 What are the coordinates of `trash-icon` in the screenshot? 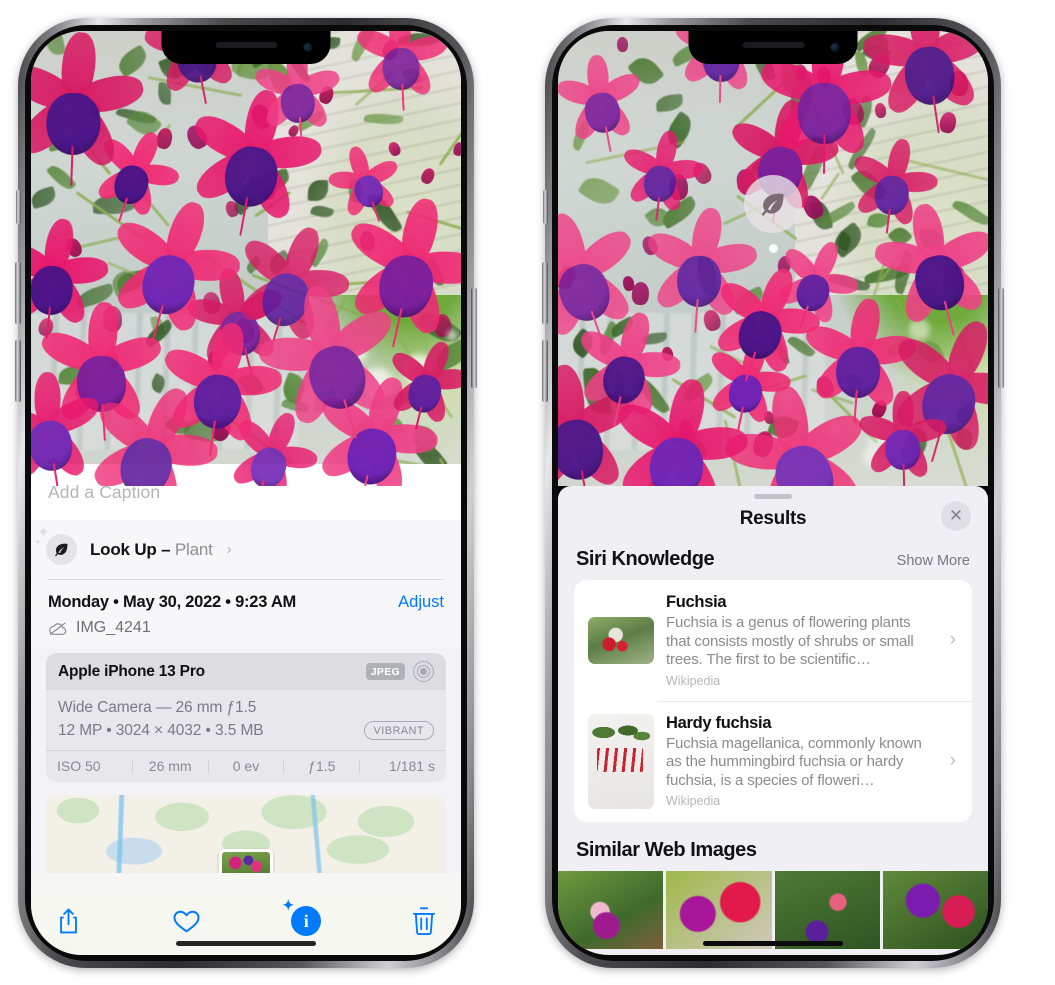 It's located at (424, 921).